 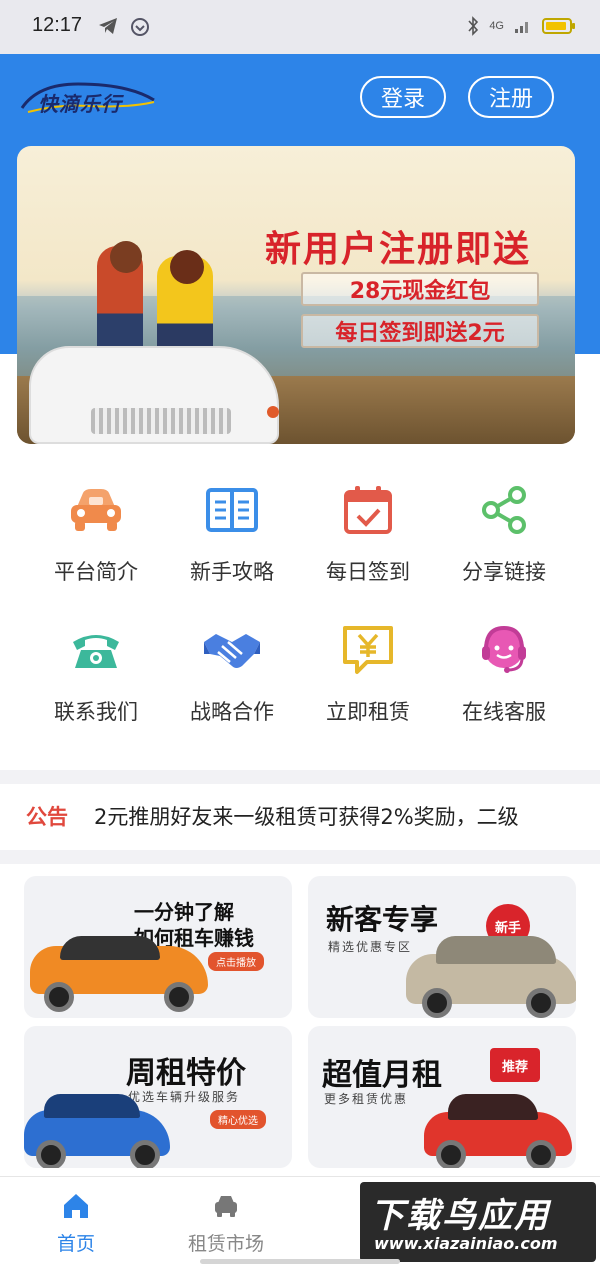 I want to click on watermark-title: 下载鸟应用, so click(x=460, y=1216).